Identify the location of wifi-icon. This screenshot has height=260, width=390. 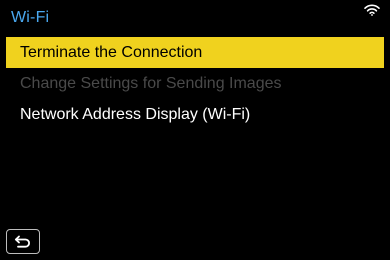
(372, 10).